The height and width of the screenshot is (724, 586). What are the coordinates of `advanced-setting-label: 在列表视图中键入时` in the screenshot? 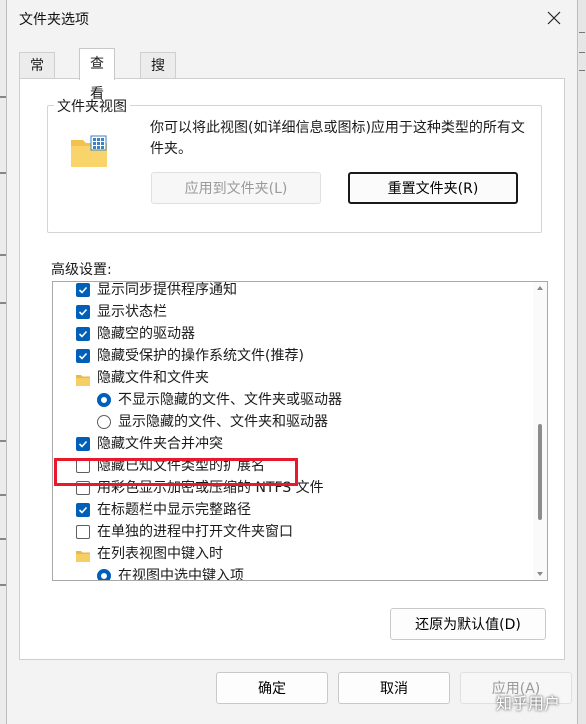 It's located at (160, 554).